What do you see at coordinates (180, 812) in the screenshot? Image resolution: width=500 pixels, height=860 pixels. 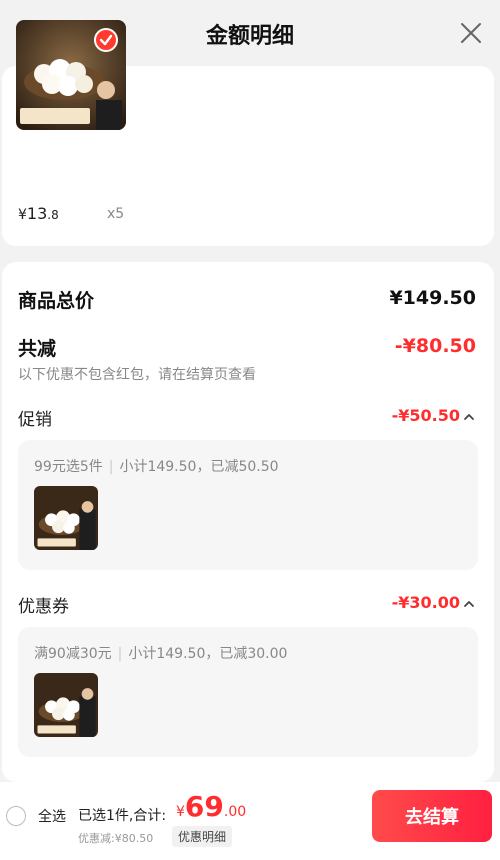 I see `total-symbol: ¥` at bounding box center [180, 812].